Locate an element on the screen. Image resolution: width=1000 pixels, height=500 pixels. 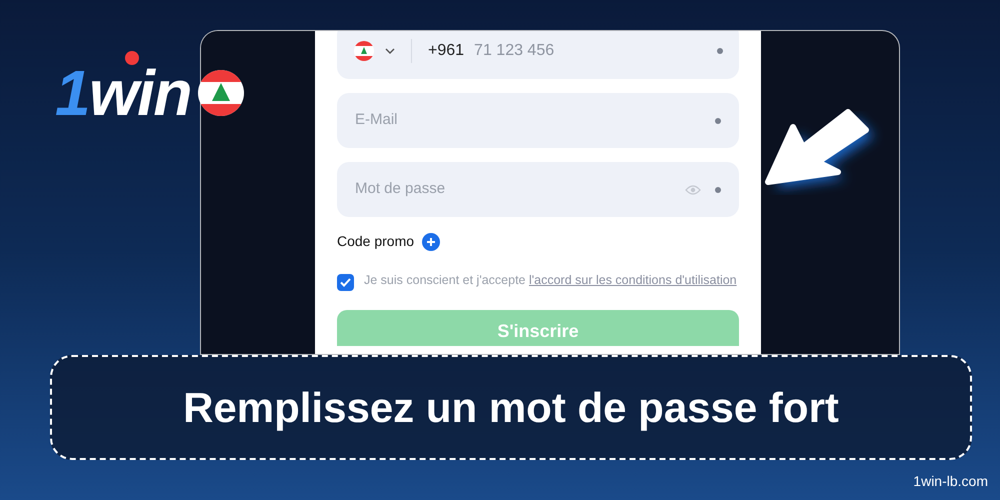
email-field: E-Mail is located at coordinates (538, 120).